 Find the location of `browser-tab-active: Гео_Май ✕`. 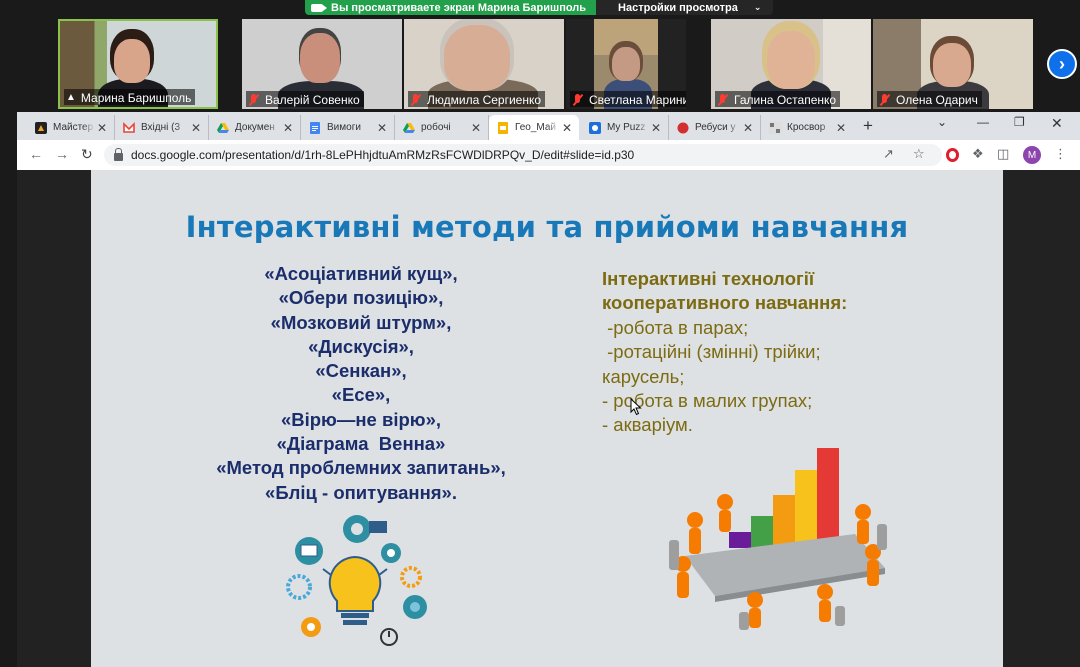

browser-tab-active: Гео_Май ✕ is located at coordinates (534, 127).